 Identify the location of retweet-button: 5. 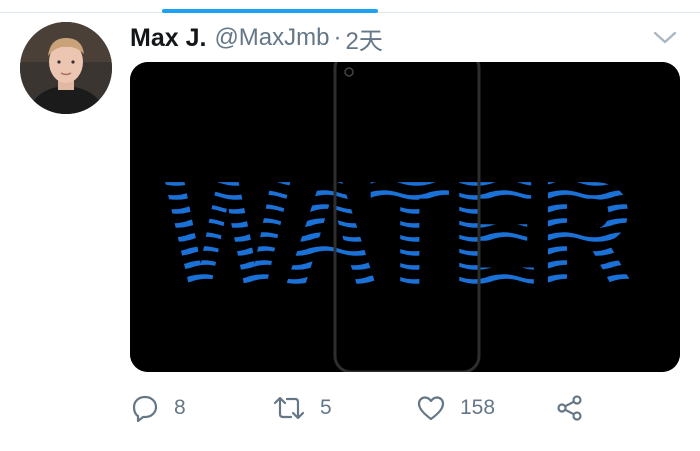
(302, 408).